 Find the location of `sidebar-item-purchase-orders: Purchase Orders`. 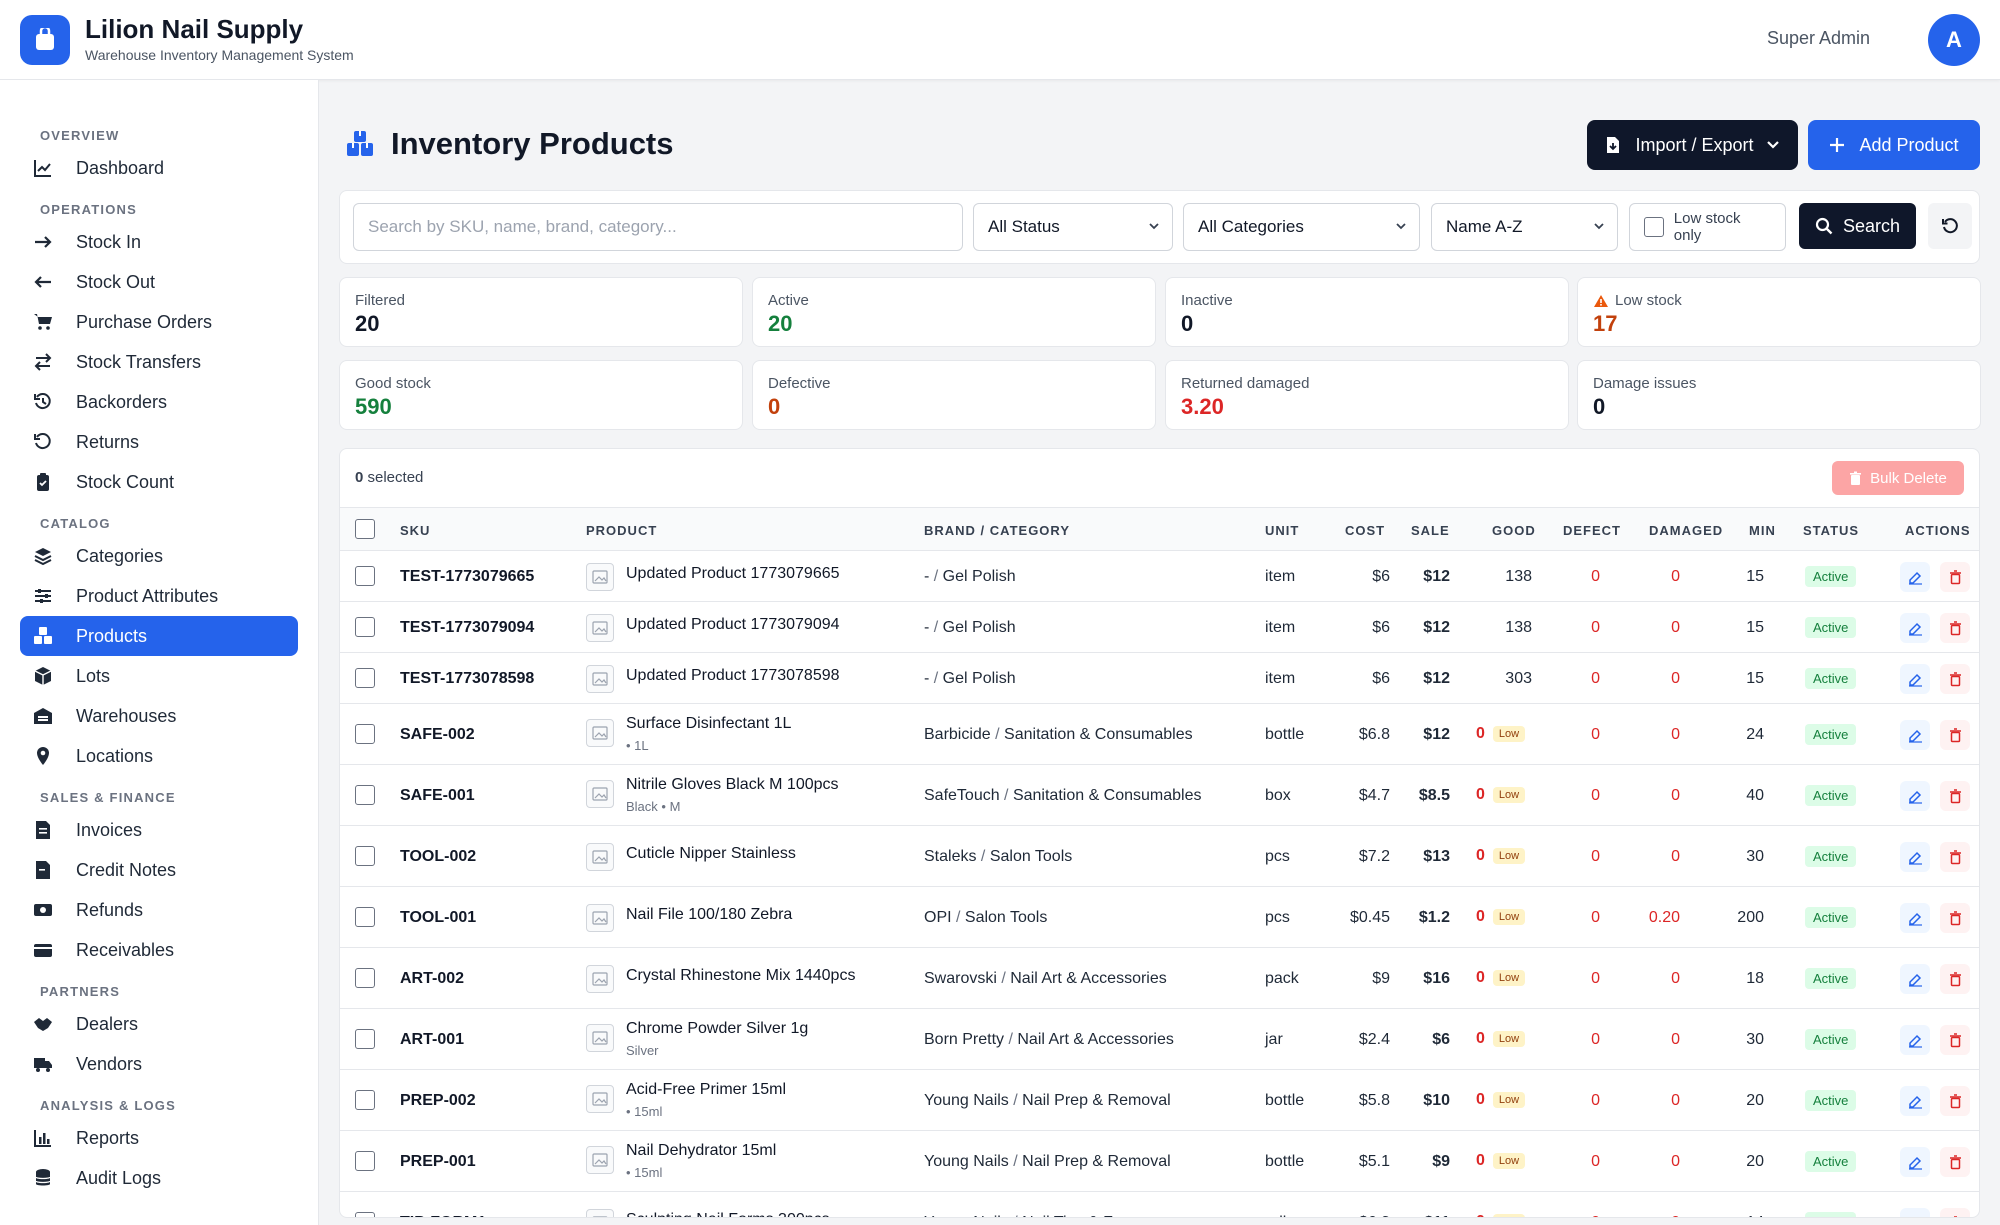

sidebar-item-purchase-orders: Purchase Orders is located at coordinates (159, 322).